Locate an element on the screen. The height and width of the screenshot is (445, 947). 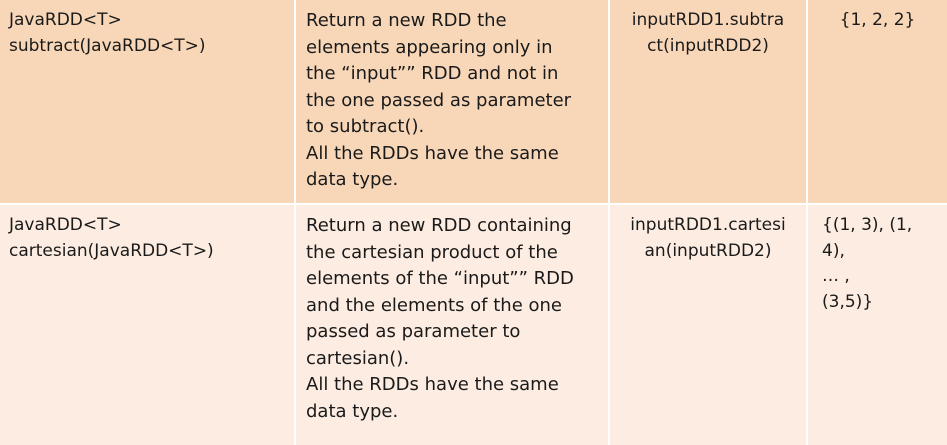
example-result: {1, 2, 2} is located at coordinates (877, 20).